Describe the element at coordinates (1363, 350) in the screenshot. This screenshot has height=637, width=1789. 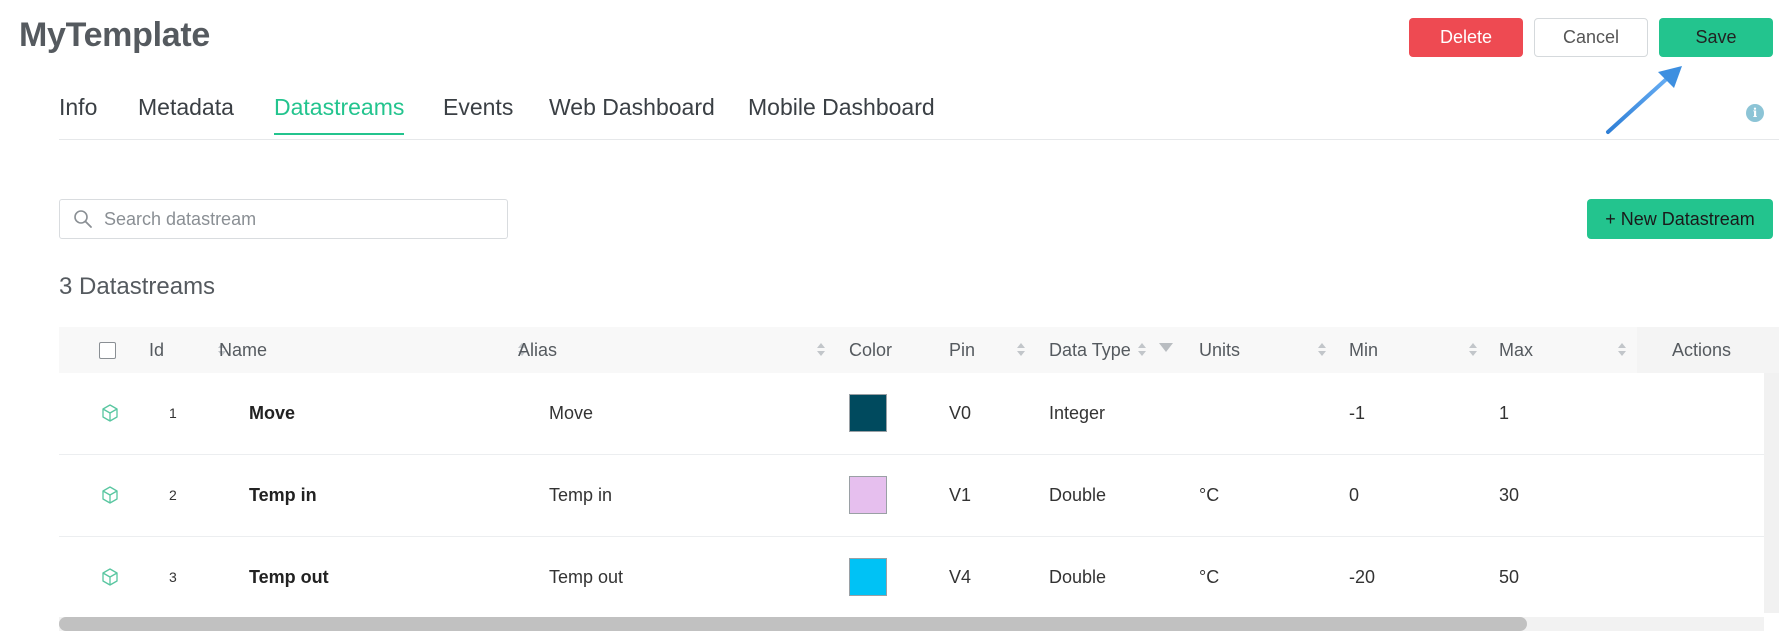
I see `header-min: Min` at that location.